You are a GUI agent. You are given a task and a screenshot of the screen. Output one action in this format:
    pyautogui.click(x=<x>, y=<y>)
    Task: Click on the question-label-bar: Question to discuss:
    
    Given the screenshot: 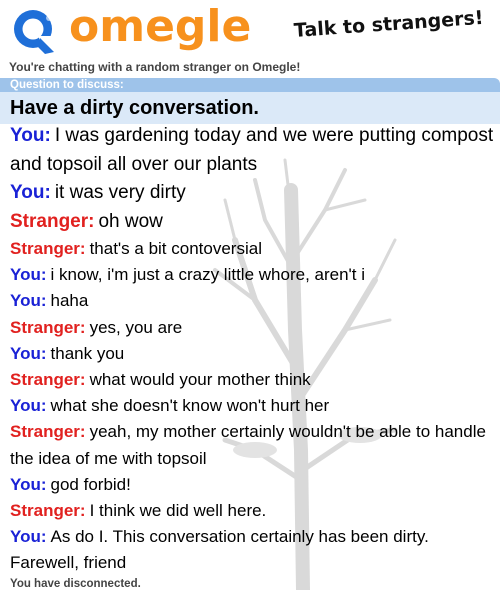 What is the action you would take?
    pyautogui.click(x=250, y=85)
    